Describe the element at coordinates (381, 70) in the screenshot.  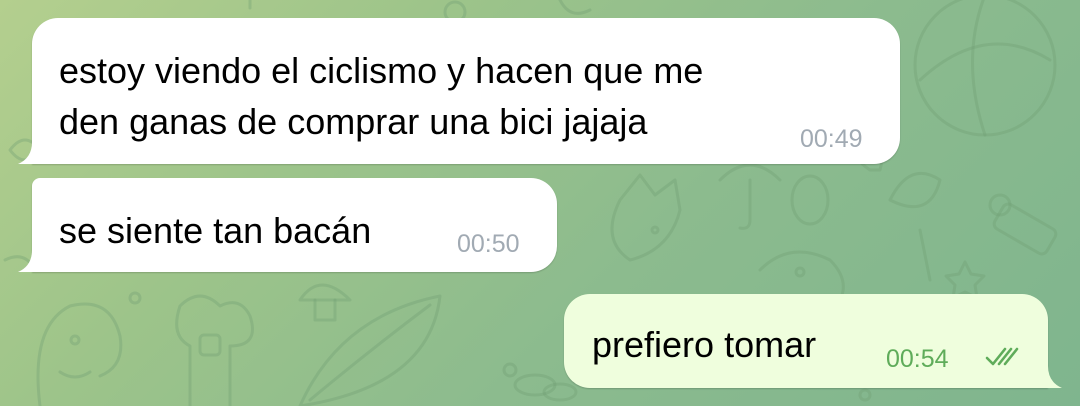
I see `message-text-line: estoy viendo el ciclismo y hacen que me` at that location.